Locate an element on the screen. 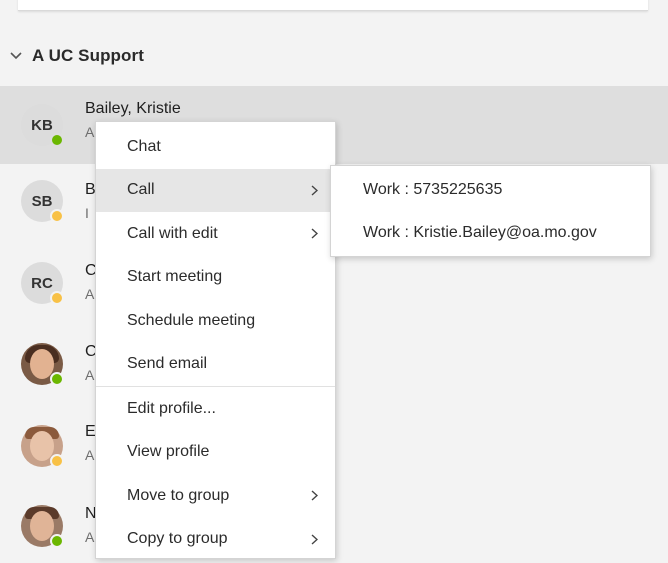  contact-name: Bailey, Kristie is located at coordinates (133, 108).